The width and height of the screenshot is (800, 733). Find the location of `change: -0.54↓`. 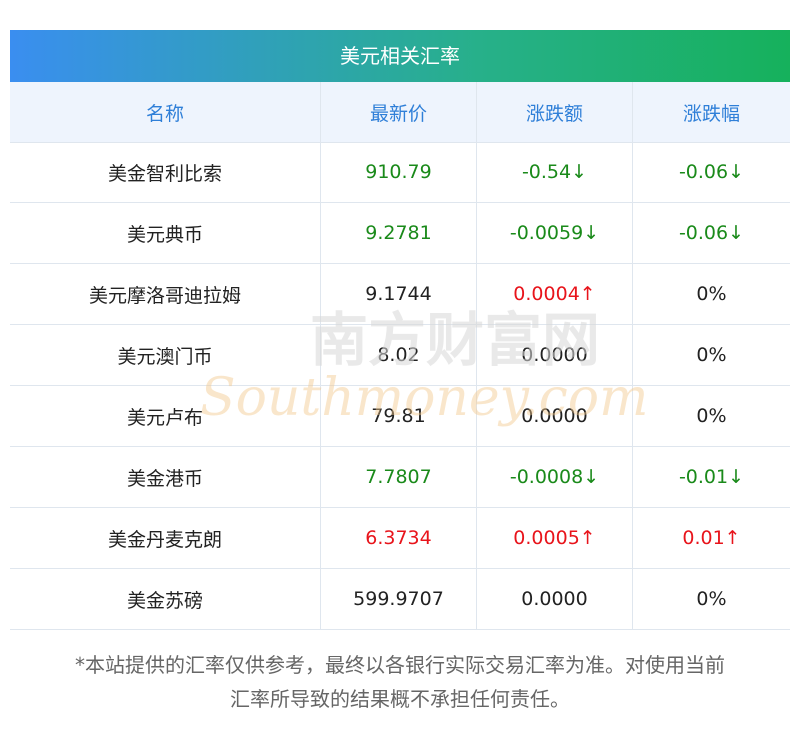

change: -0.54↓ is located at coordinates (555, 172).